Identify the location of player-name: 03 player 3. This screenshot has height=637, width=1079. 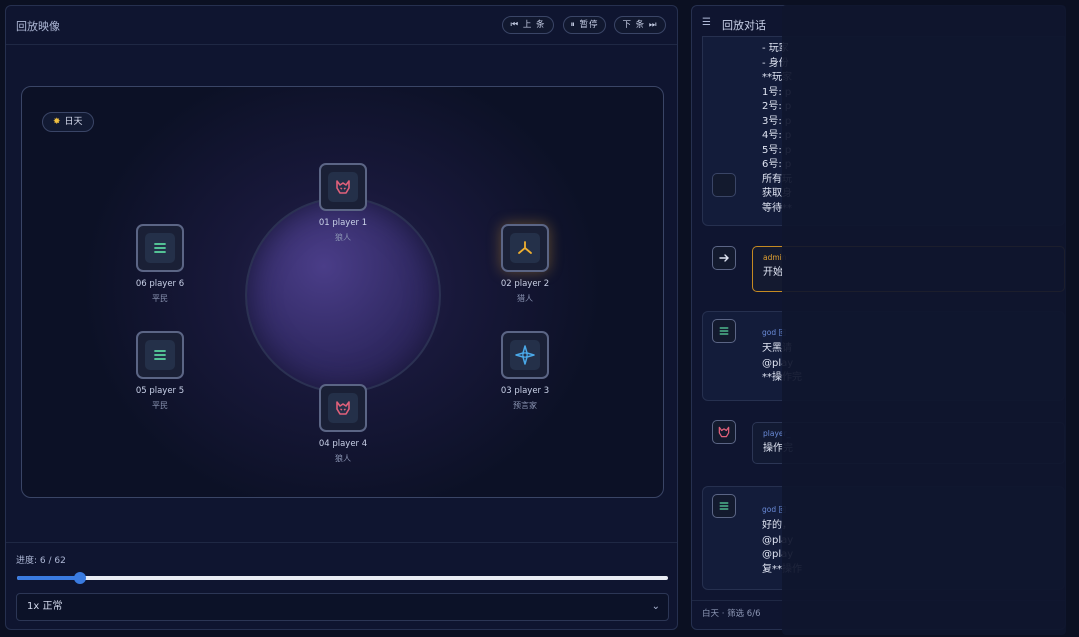
(525, 391).